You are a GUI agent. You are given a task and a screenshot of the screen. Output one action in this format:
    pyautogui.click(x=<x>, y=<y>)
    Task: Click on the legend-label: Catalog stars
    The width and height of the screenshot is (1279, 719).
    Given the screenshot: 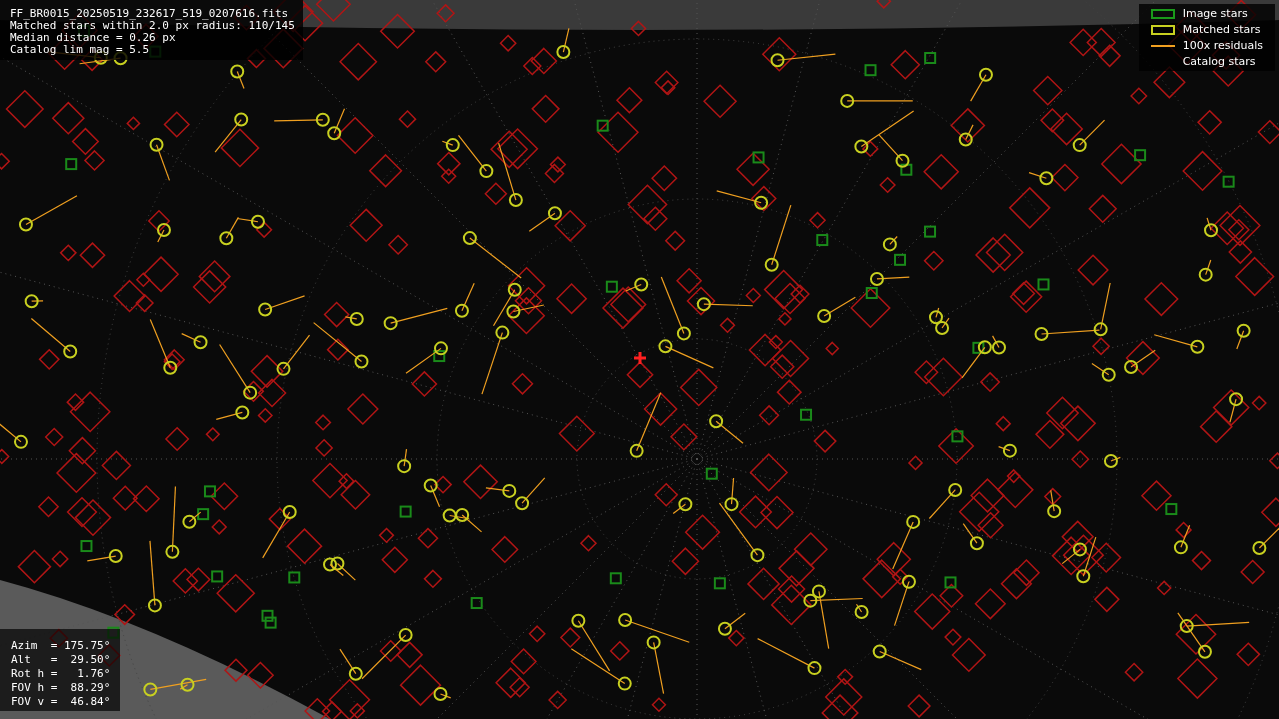 What is the action you would take?
    pyautogui.click(x=1219, y=61)
    